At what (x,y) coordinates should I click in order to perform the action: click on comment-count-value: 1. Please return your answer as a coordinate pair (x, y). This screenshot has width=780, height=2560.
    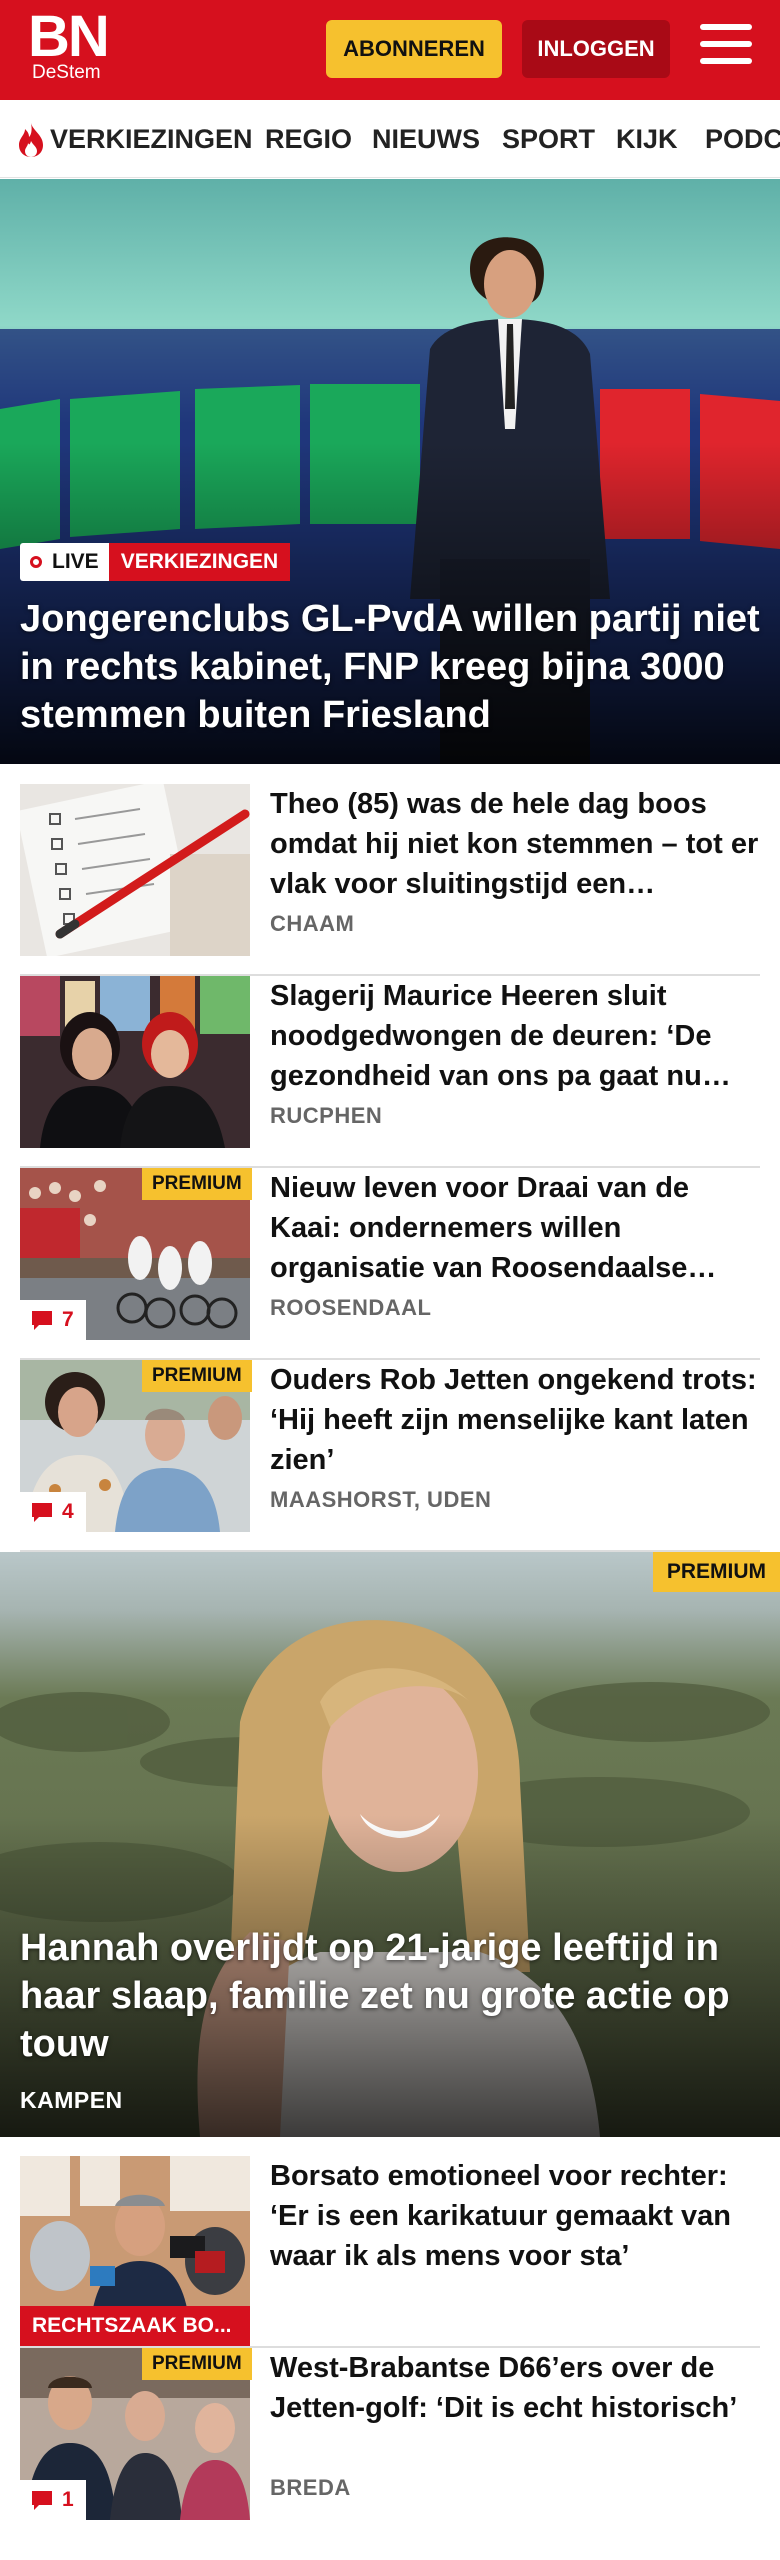
    Looking at the image, I should click on (68, 2499).